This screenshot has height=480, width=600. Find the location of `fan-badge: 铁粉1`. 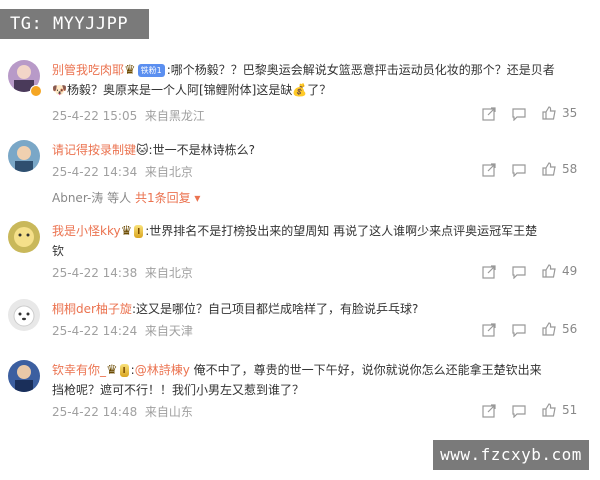

fan-badge: 铁粉1 is located at coordinates (151, 70).